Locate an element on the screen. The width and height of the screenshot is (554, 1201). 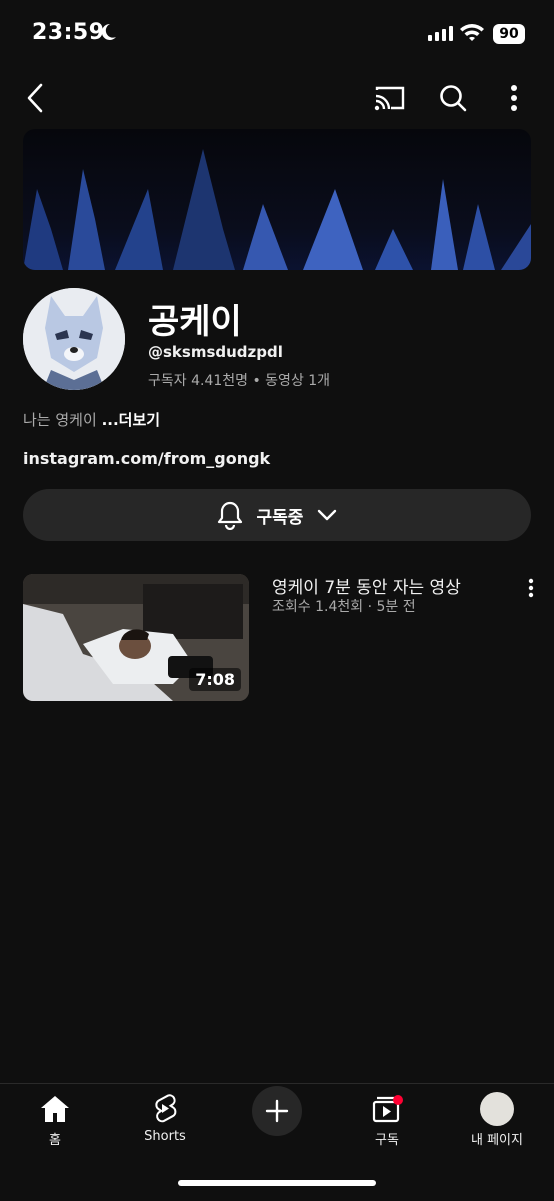
nav-my-page: 내 페이지 is located at coordinates (497, 1124).